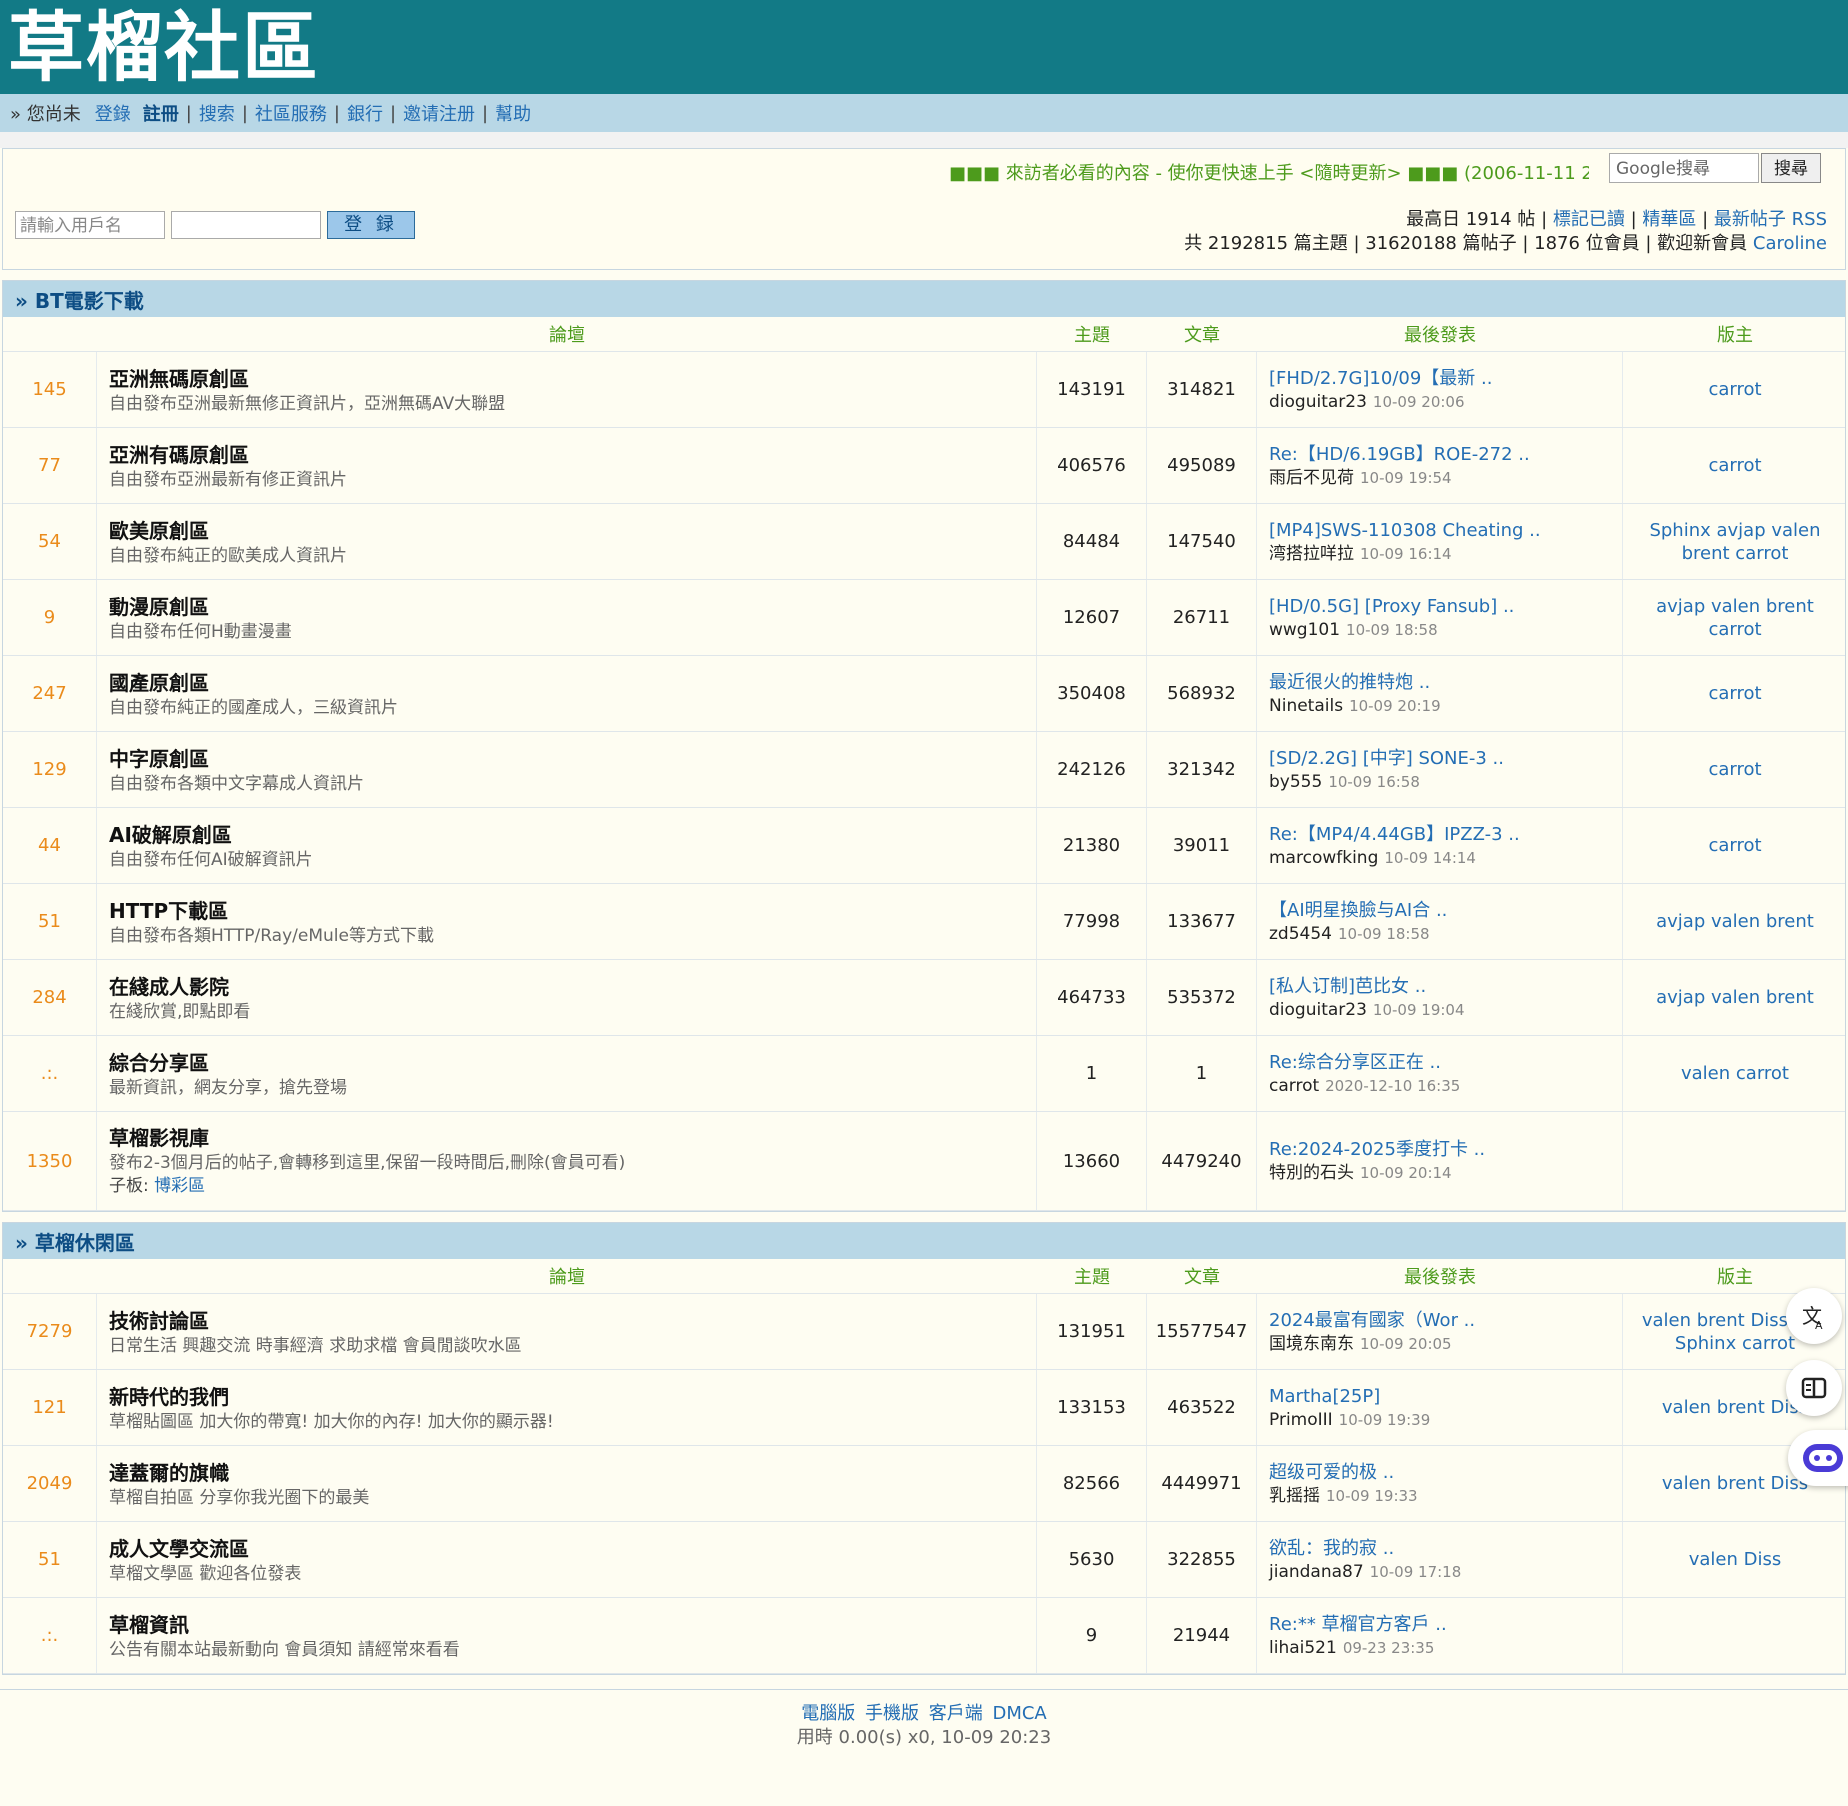  I want to click on nav-invite-link: 邀请注册, so click(439, 113).